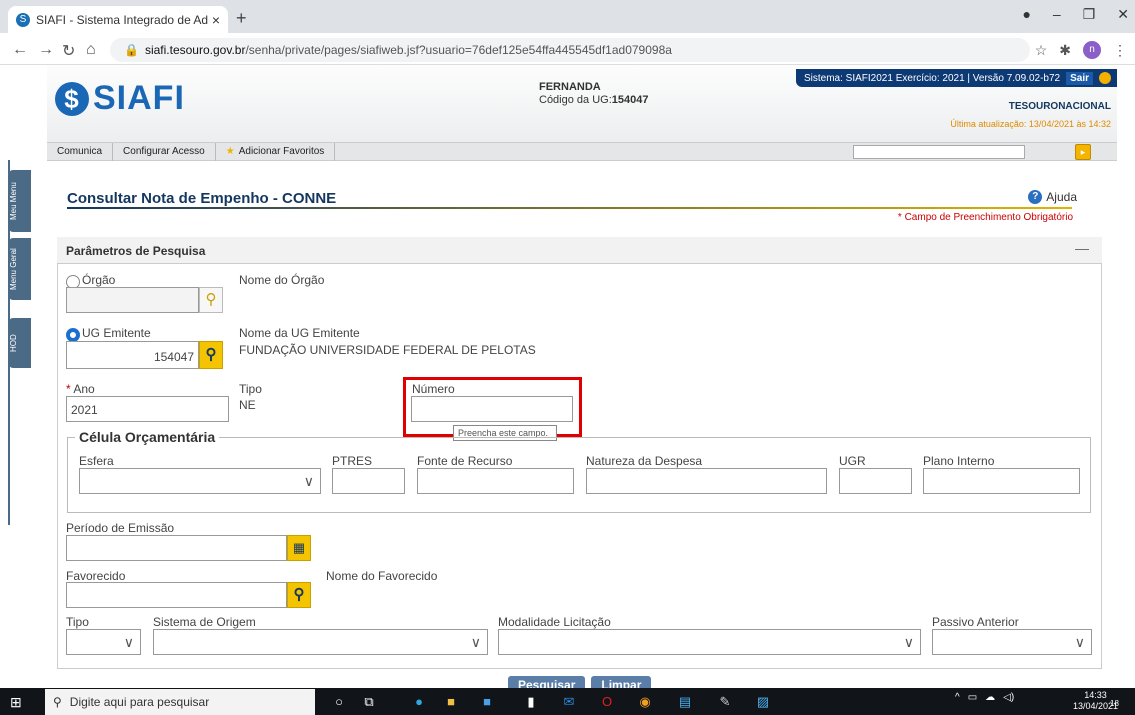 The width and height of the screenshot is (1135, 715). Describe the element at coordinates (84, 389) in the screenshot. I see `ano-label-text: Ano` at that location.